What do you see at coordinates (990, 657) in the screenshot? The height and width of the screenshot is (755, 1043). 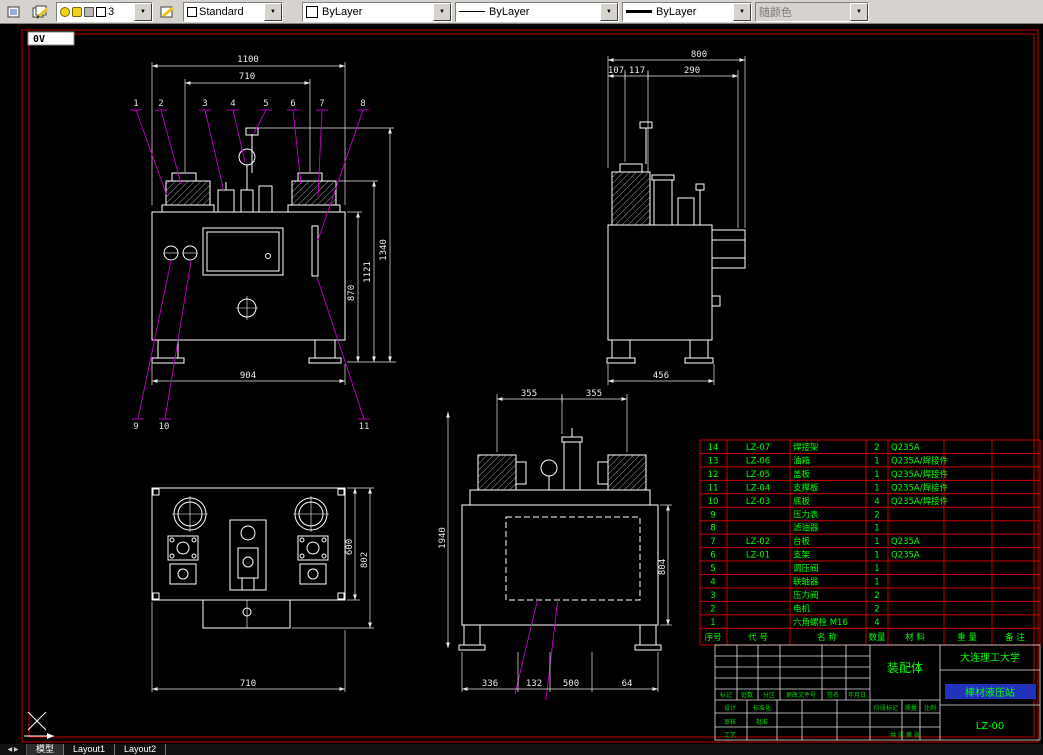 I see `title-university: 大连理工大学` at bounding box center [990, 657].